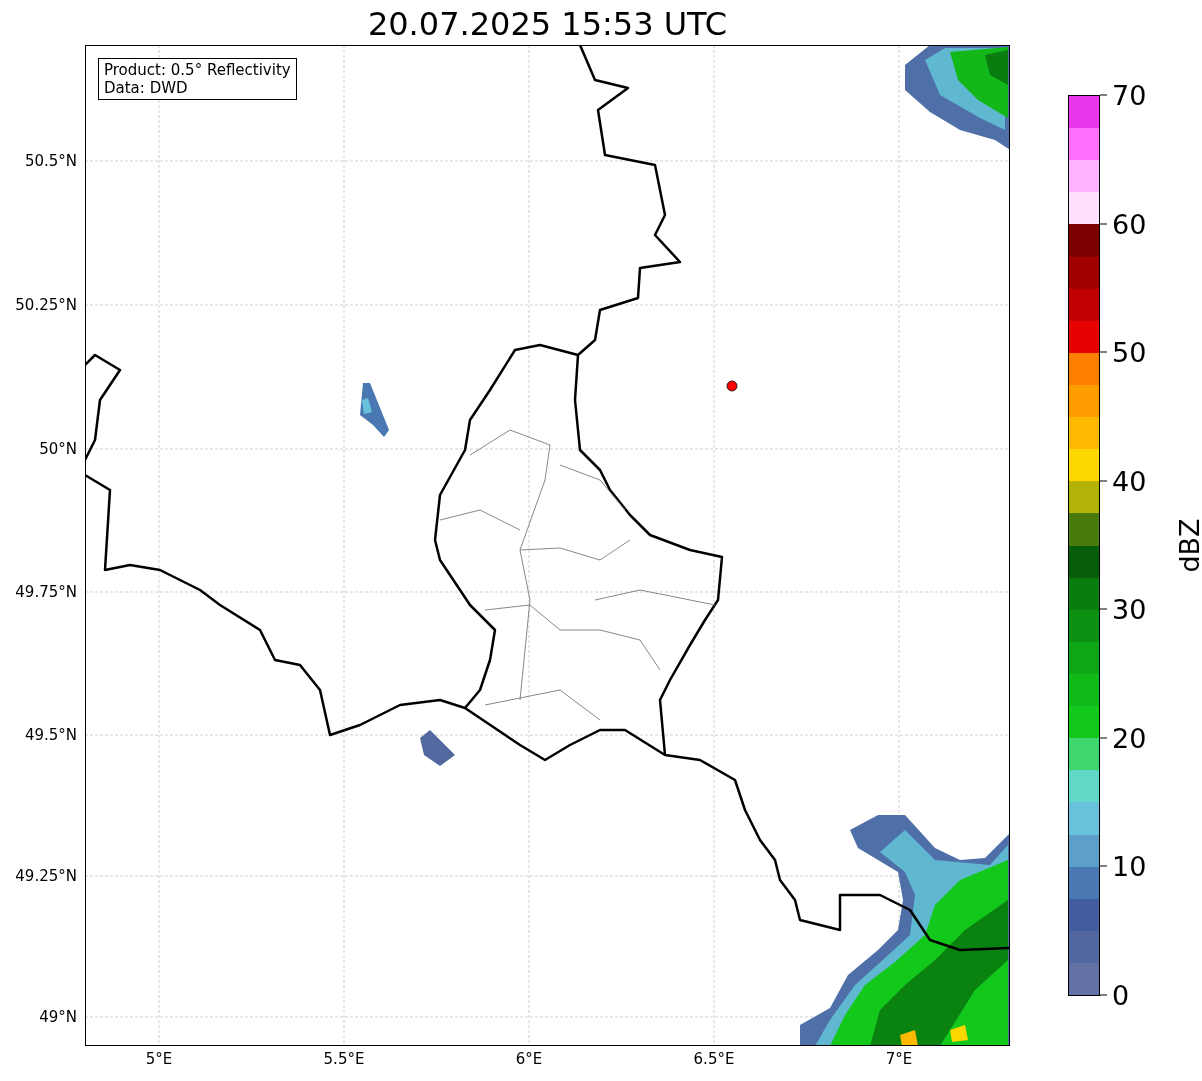 Image resolution: width=1202 pixels, height=1081 pixels. I want to click on tick-label: 49.25°N, so click(46, 876).